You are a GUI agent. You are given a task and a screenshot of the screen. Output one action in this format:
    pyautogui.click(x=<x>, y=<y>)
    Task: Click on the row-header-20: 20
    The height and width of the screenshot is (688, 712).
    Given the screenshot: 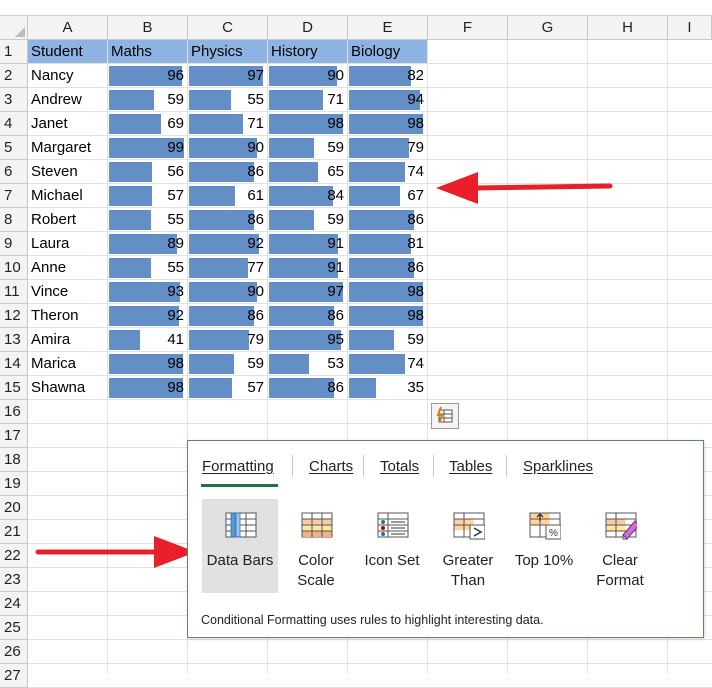 What is the action you would take?
    pyautogui.click(x=14, y=508)
    